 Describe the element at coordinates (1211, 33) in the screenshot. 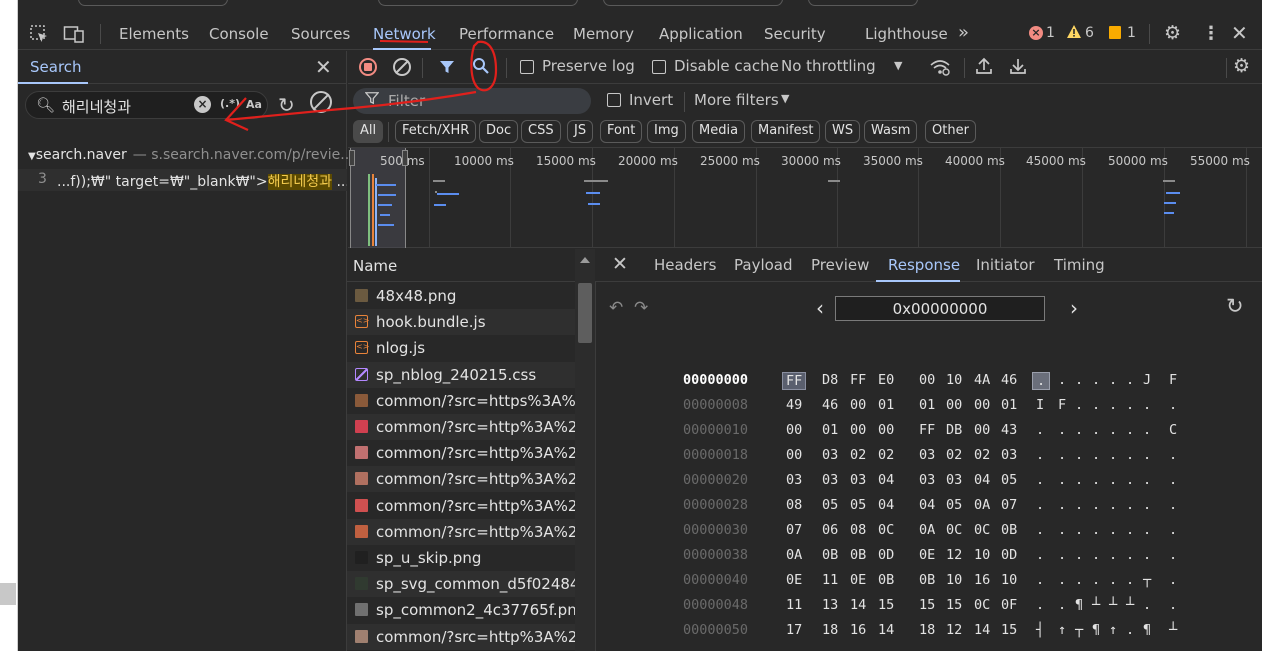

I see `more-options-icon: ⋮` at that location.